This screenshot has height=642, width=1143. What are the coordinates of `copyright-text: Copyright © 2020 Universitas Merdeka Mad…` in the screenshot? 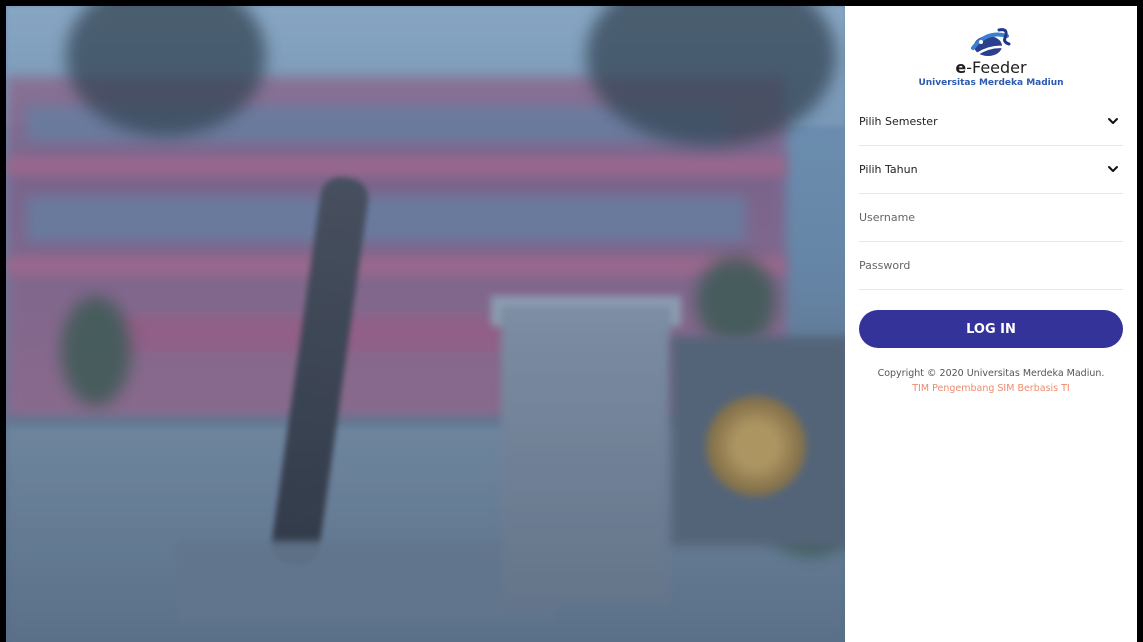 It's located at (991, 373).